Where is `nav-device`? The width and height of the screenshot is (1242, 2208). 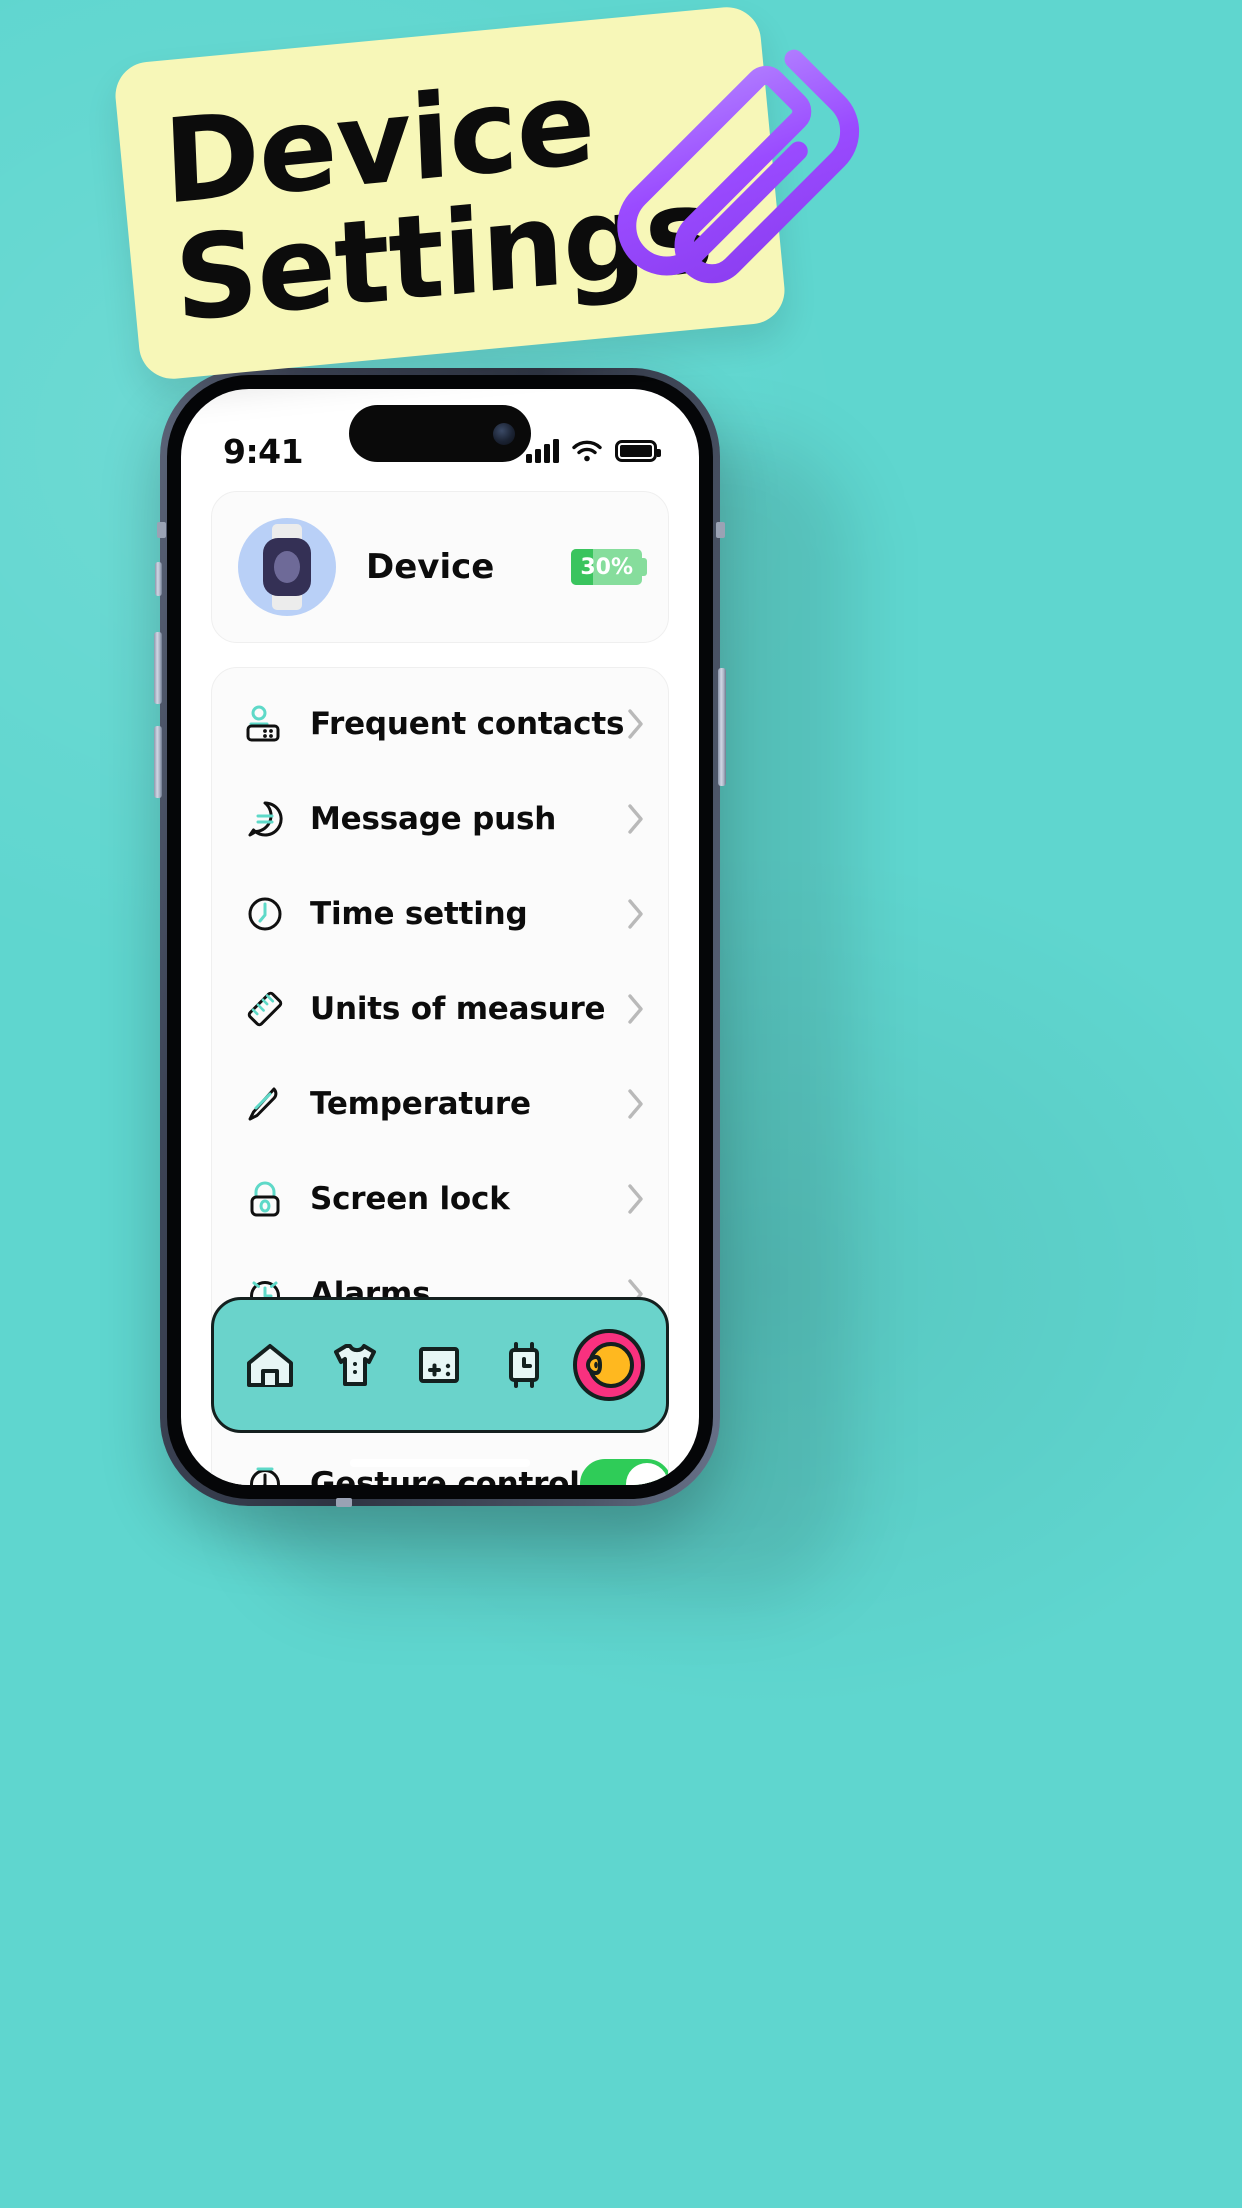
nav-device is located at coordinates (524, 1365).